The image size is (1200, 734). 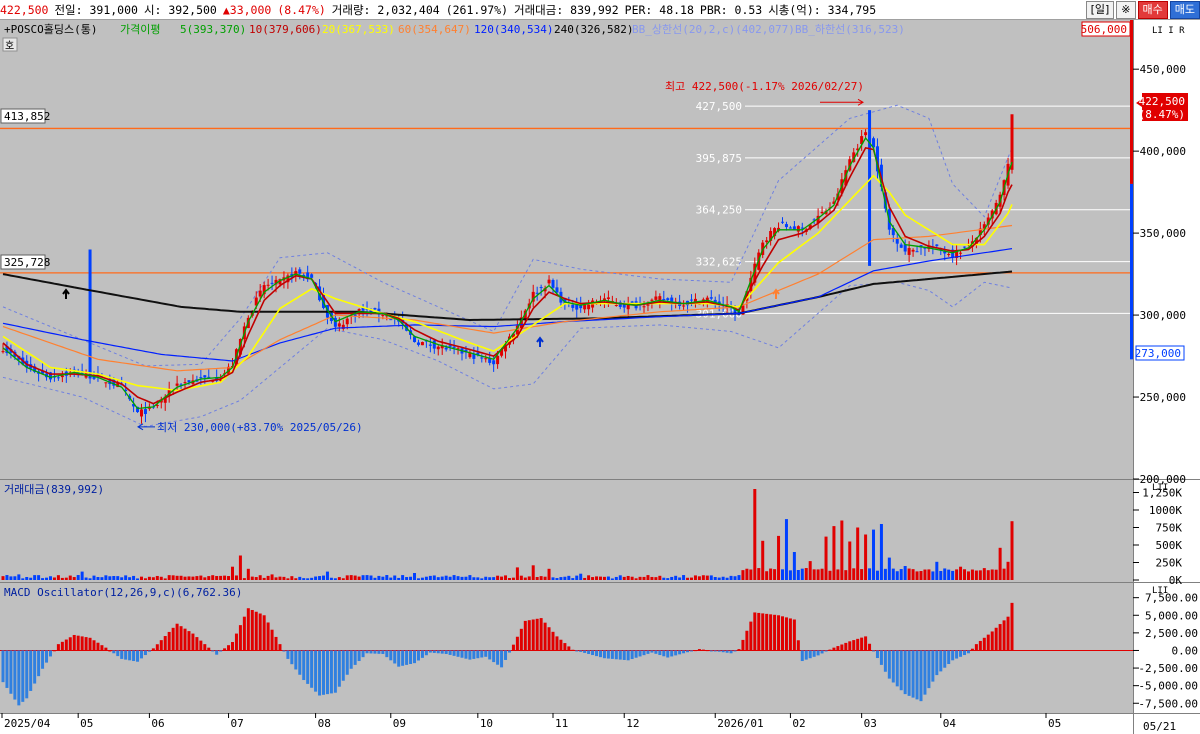 I want to click on settings-button: ※, so click(x=1126, y=10).